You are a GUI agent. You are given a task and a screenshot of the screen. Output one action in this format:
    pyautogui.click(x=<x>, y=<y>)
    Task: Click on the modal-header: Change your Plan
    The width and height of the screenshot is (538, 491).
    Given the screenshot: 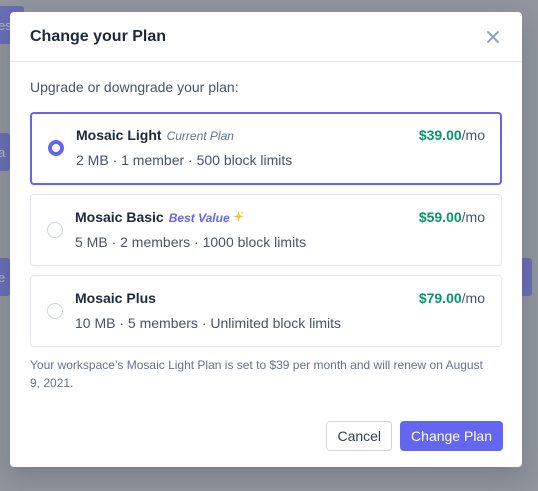 What is the action you would take?
    pyautogui.click(x=266, y=37)
    